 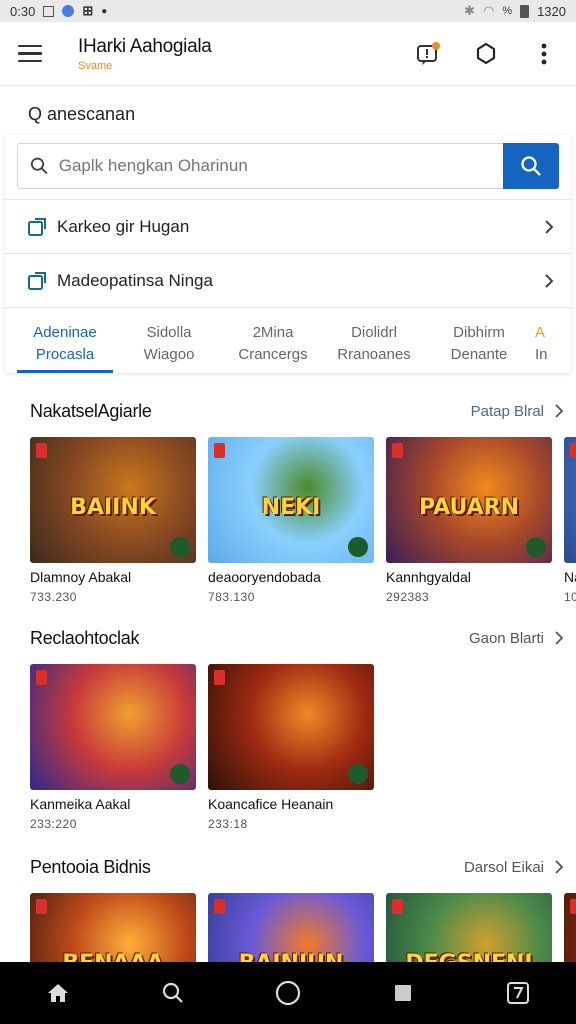 What do you see at coordinates (507, 11) in the screenshot?
I see `signal-icon: %` at bounding box center [507, 11].